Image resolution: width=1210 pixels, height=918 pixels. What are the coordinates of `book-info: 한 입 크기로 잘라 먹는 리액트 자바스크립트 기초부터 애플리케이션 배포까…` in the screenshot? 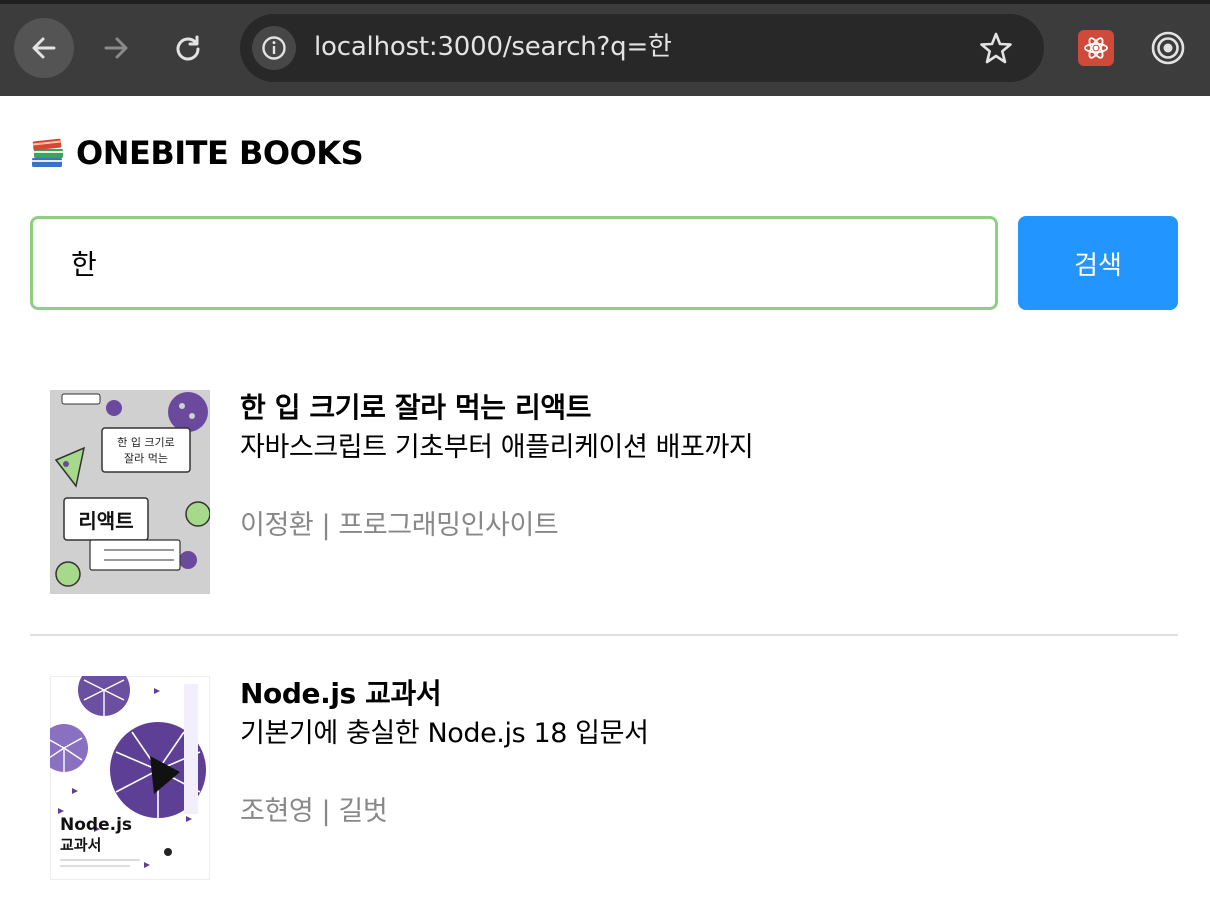 It's located at (497, 467).